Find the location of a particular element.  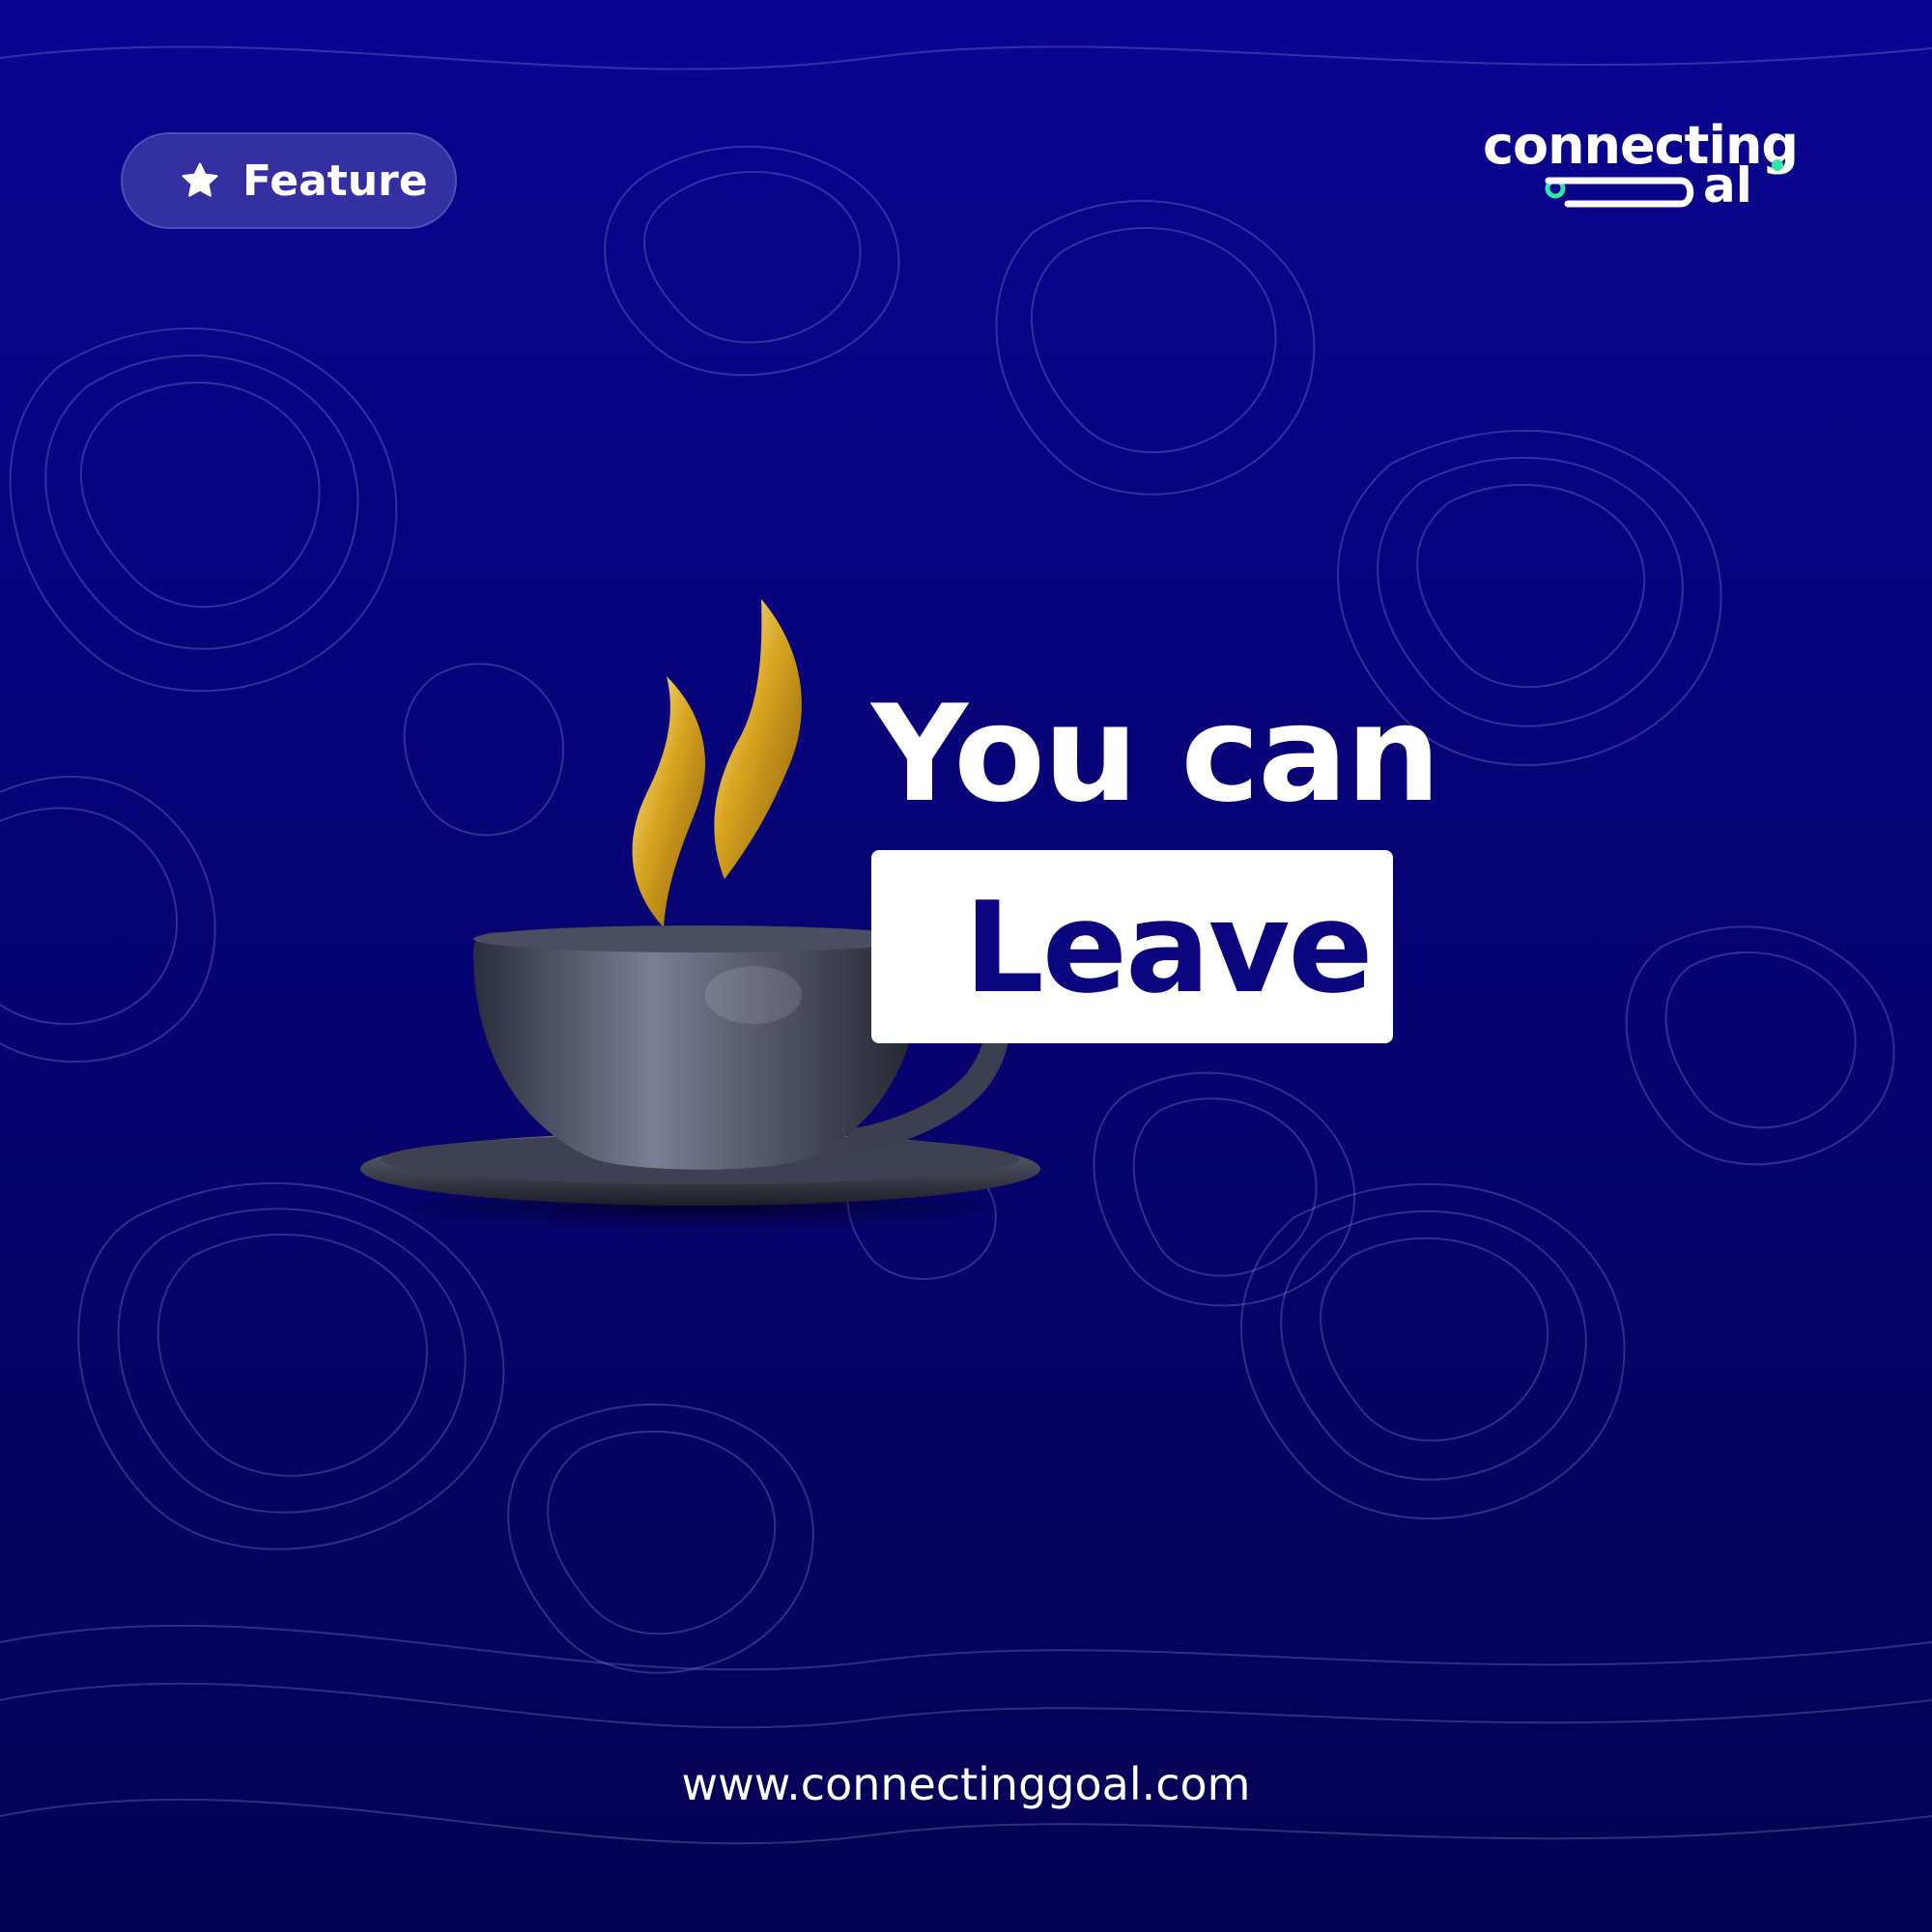

feature-badge: Feature is located at coordinates (289, 180).